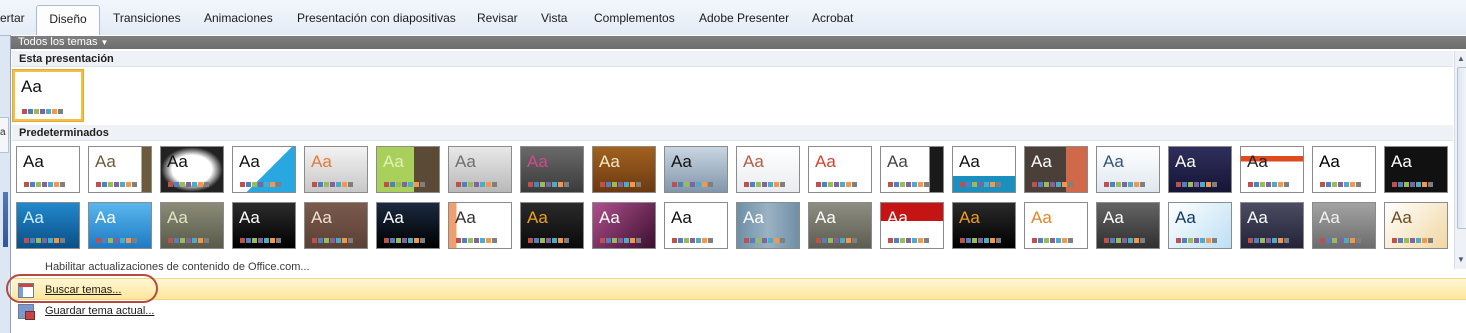 The width and height of the screenshot is (1466, 333). I want to click on gallery-filter-header: Todos los temas ▼, so click(738, 42).